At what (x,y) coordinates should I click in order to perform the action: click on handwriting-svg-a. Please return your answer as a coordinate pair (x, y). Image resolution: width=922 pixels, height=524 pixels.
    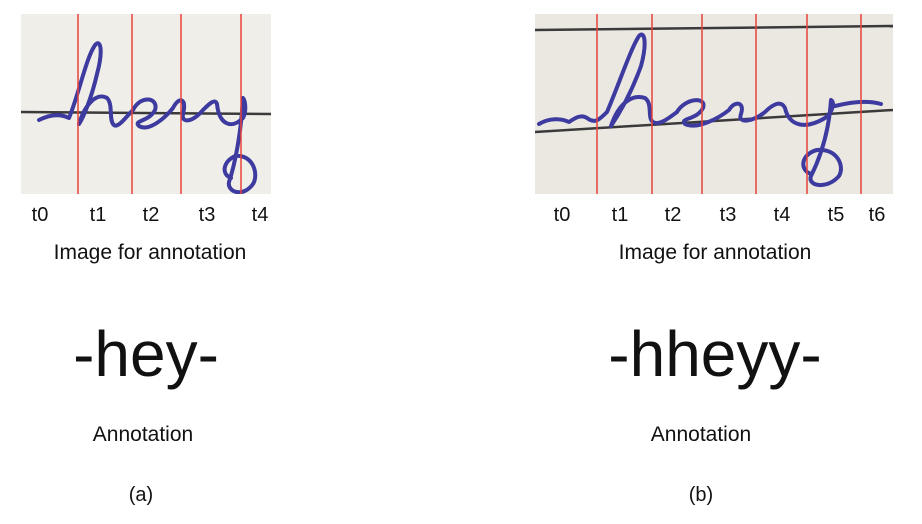
    Looking at the image, I should click on (146, 104).